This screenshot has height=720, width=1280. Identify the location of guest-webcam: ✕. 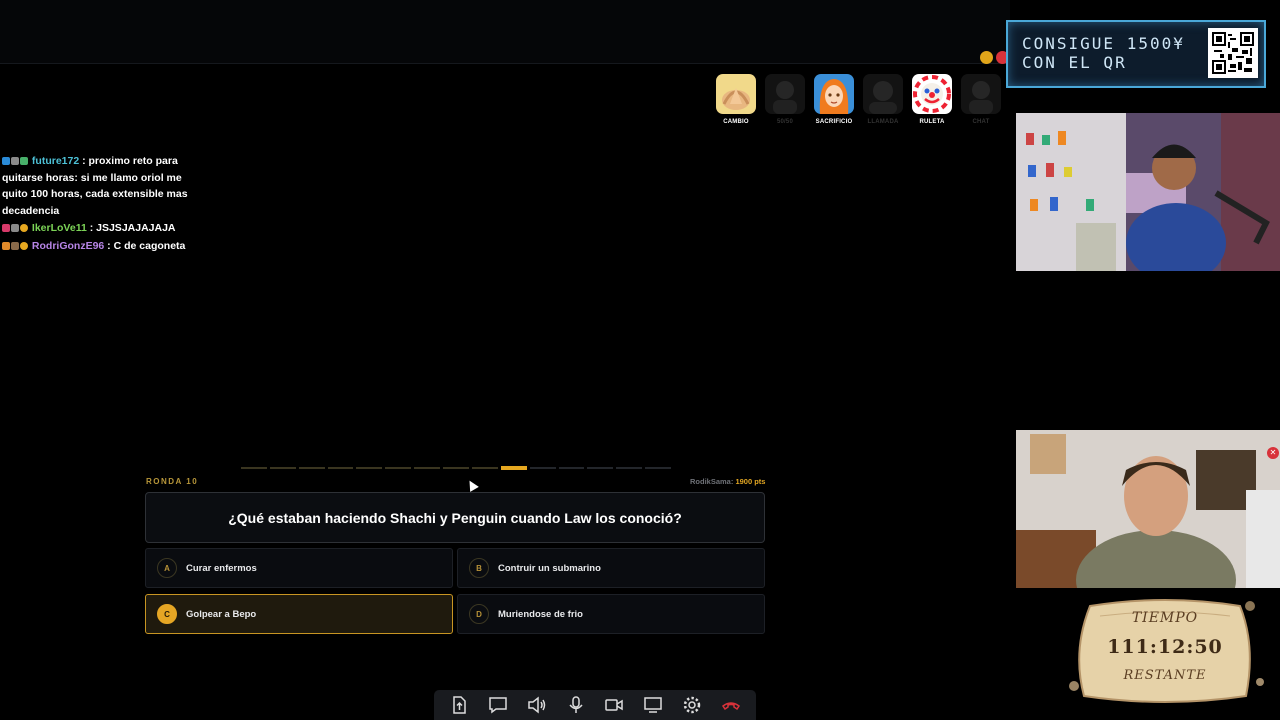
(1148, 509).